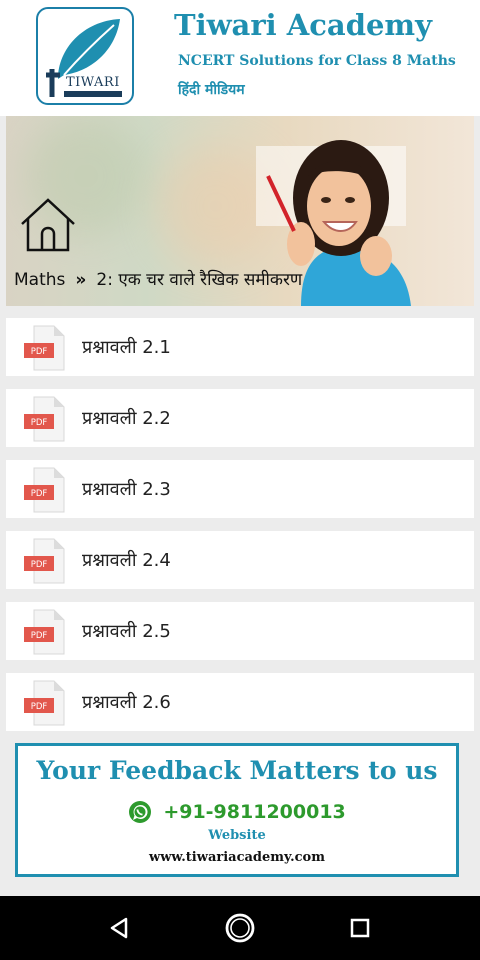  I want to click on logo-text: TIWARI, so click(93, 82).